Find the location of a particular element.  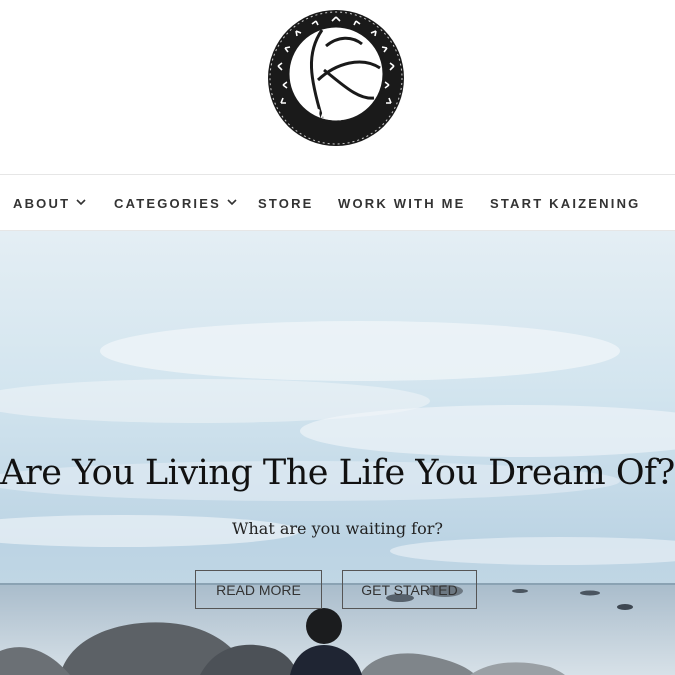

hero-subtitle: What are you waiting for? is located at coordinates (337, 528).